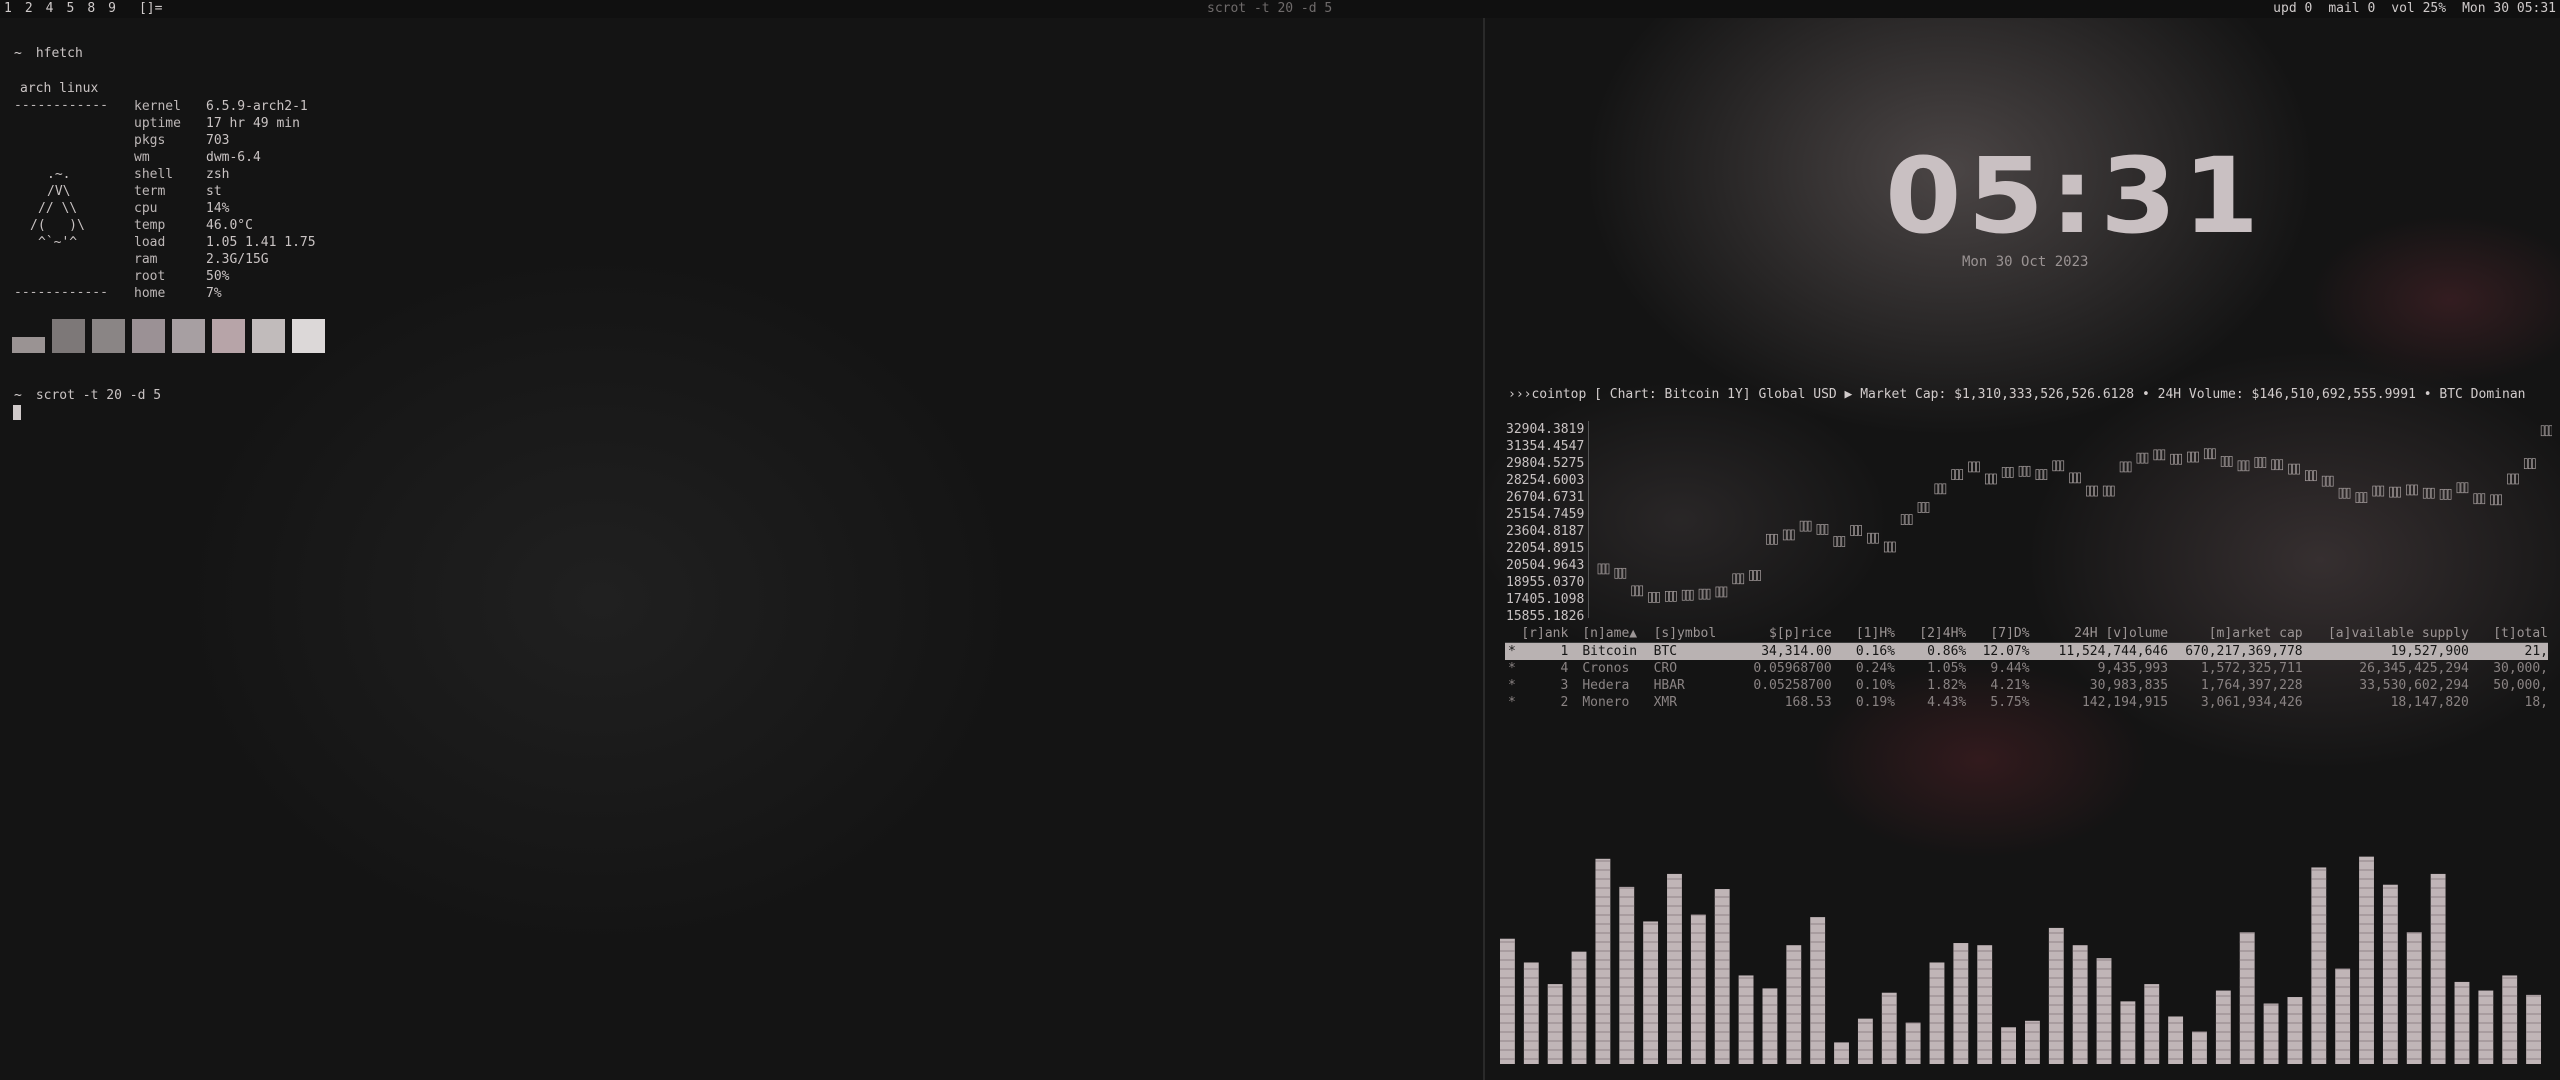 The height and width of the screenshot is (1080, 2560). Describe the element at coordinates (237, 259) in the screenshot. I see `info-value: 2.3G/15G` at that location.